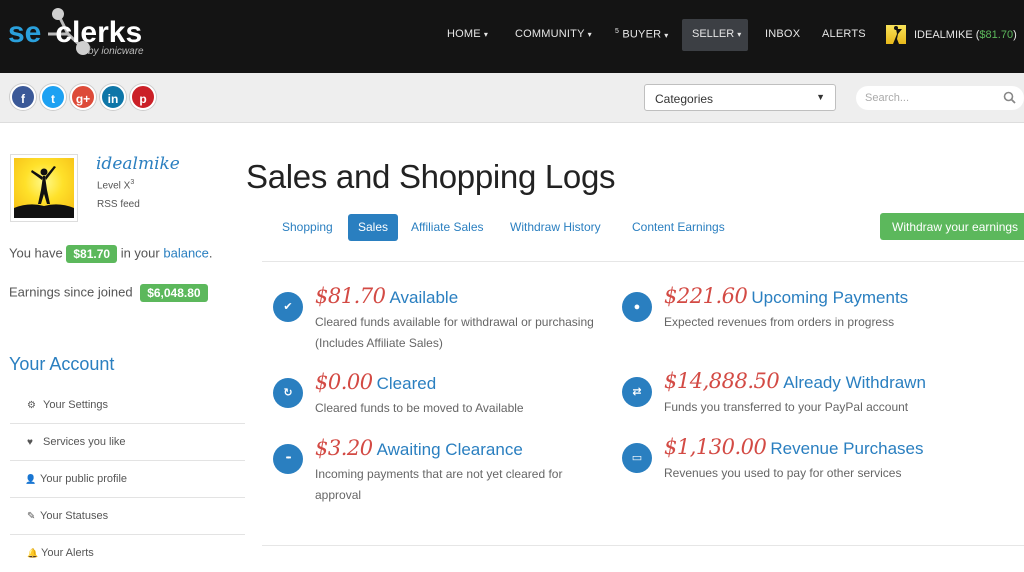 The width and height of the screenshot is (1024, 572). I want to click on nav-username: IDEALMIKE, so click(943, 35).